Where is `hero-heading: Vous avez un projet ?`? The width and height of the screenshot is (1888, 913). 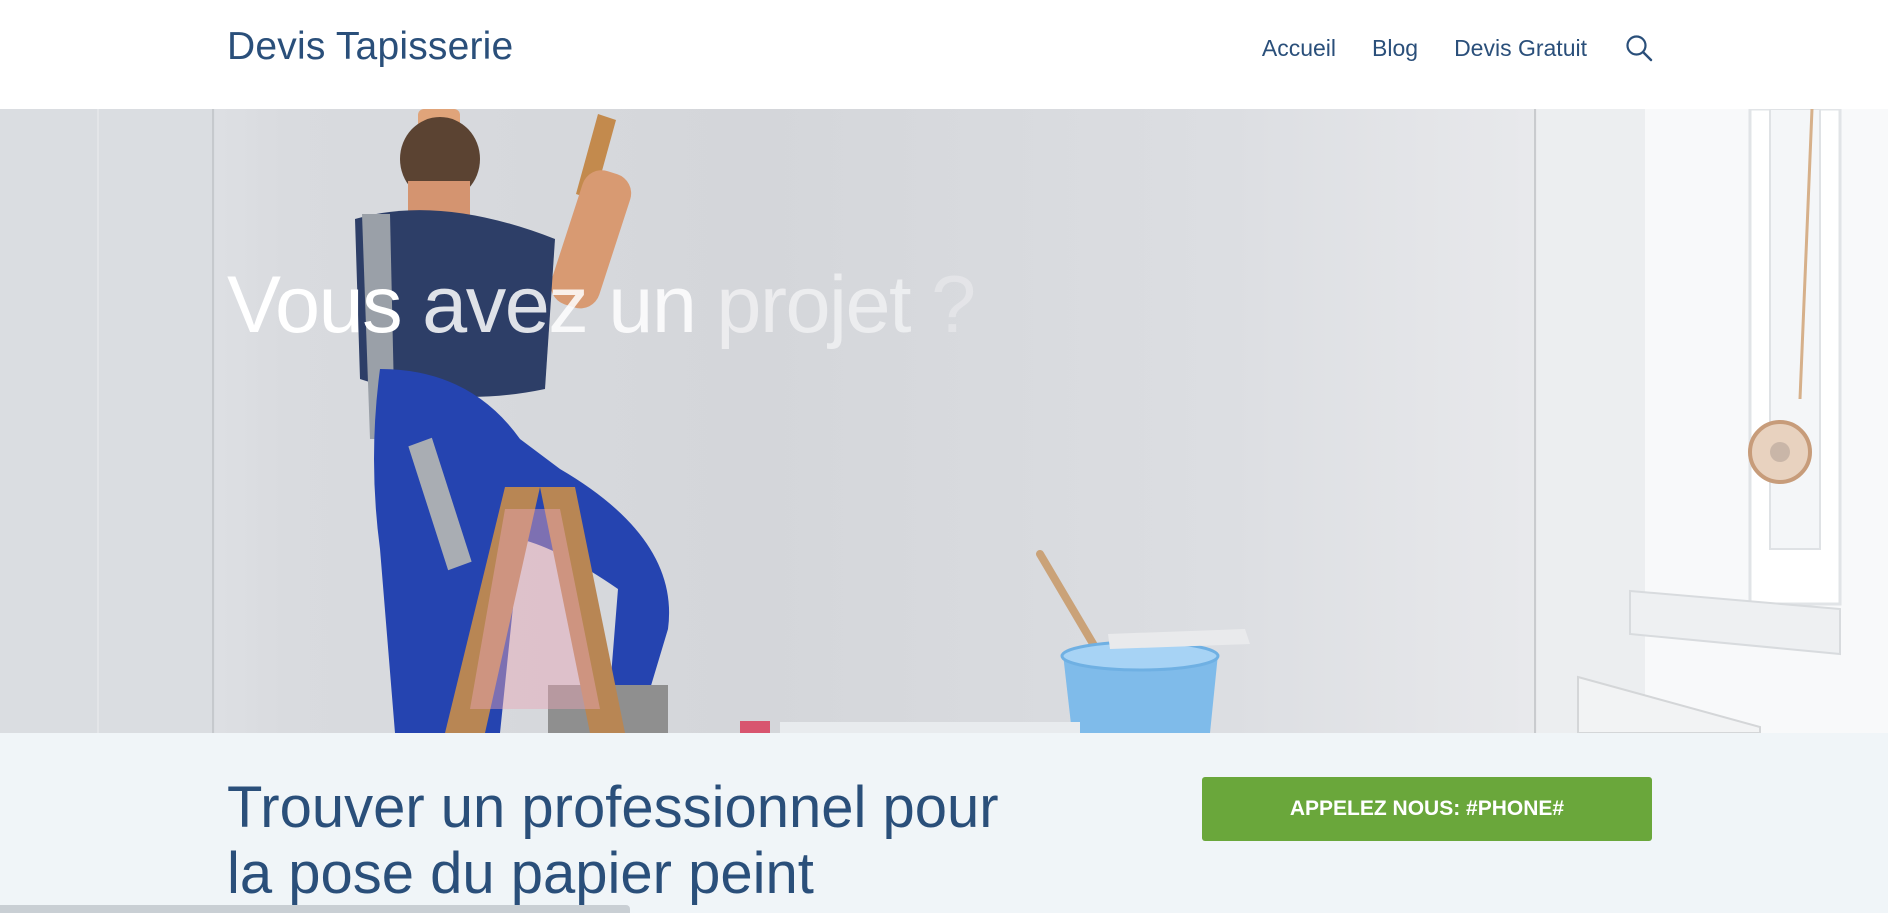
hero-heading: Vous avez un projet ? is located at coordinates (601, 305).